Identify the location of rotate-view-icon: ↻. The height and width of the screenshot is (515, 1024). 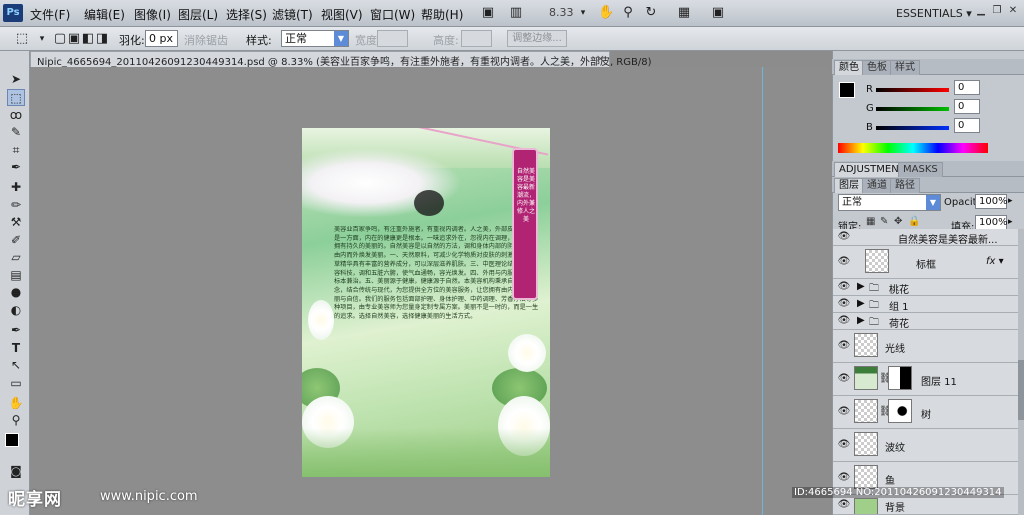
(651, 13).